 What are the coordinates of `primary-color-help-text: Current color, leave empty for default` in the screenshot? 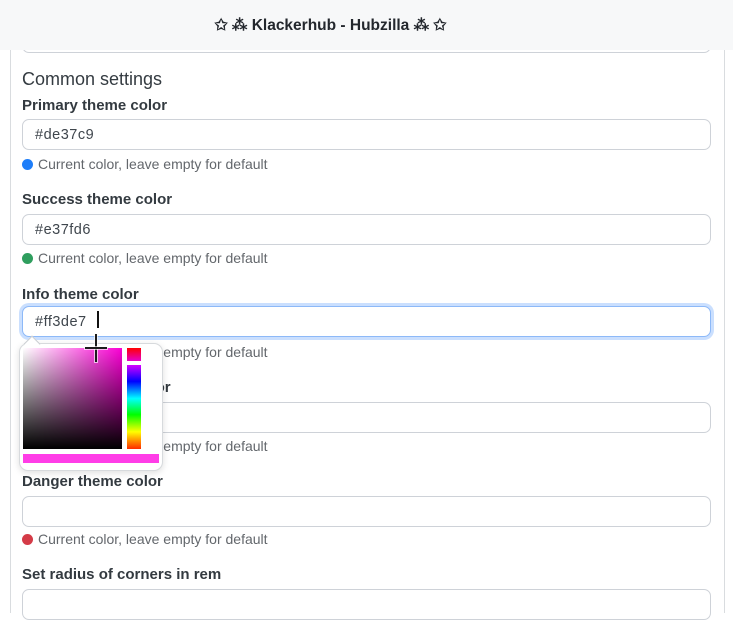 It's located at (153, 164).